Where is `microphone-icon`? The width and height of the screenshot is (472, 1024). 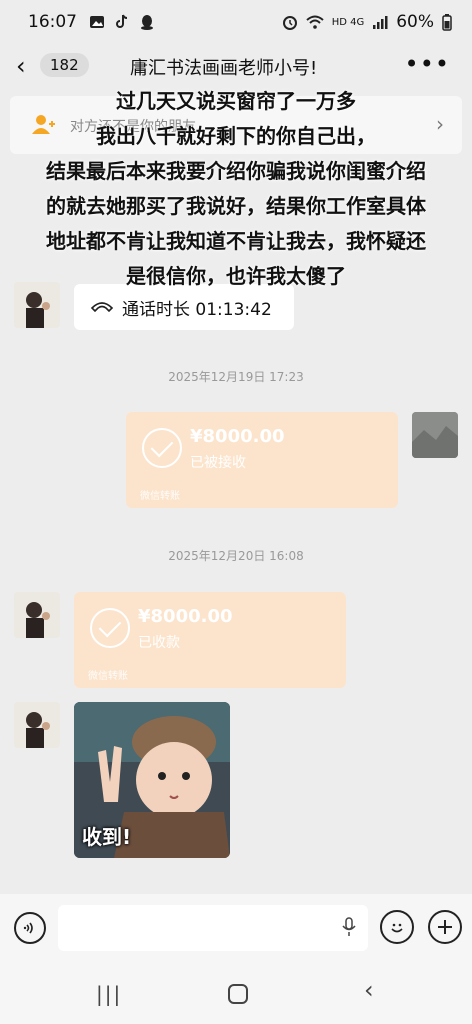 microphone-icon is located at coordinates (349, 929).